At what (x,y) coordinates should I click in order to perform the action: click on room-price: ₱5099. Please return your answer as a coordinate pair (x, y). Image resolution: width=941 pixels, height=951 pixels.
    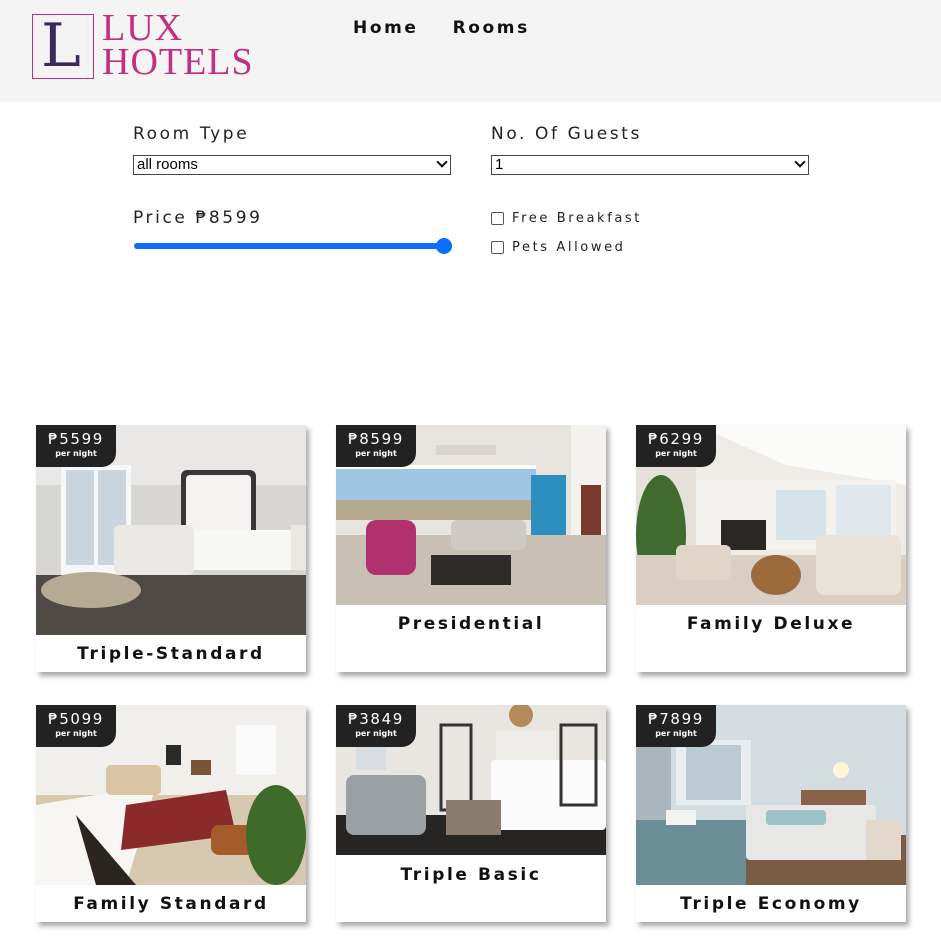
    Looking at the image, I should click on (76, 719).